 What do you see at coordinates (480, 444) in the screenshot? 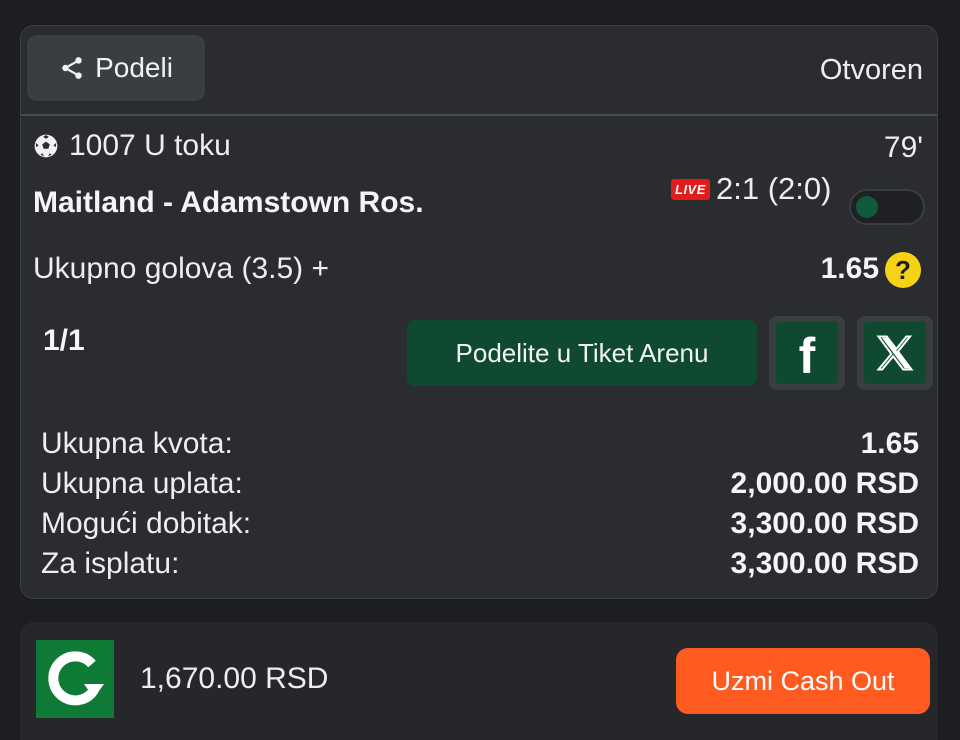
I see `summary-row-total-odd: Ukupna kvota: 1.65` at bounding box center [480, 444].